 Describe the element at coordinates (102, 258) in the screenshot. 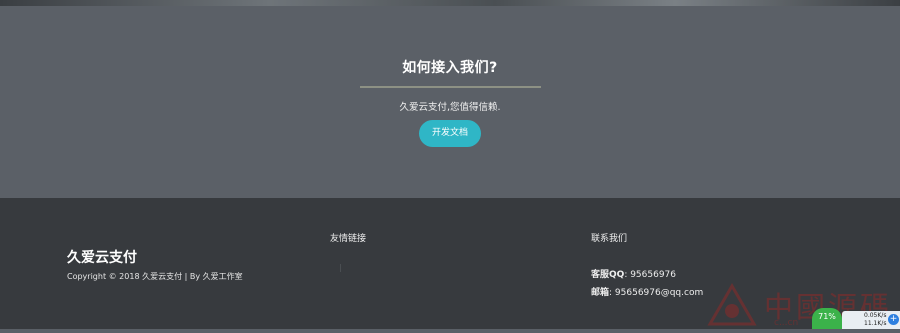

I see `footer-brand: 久爱云支付` at that location.